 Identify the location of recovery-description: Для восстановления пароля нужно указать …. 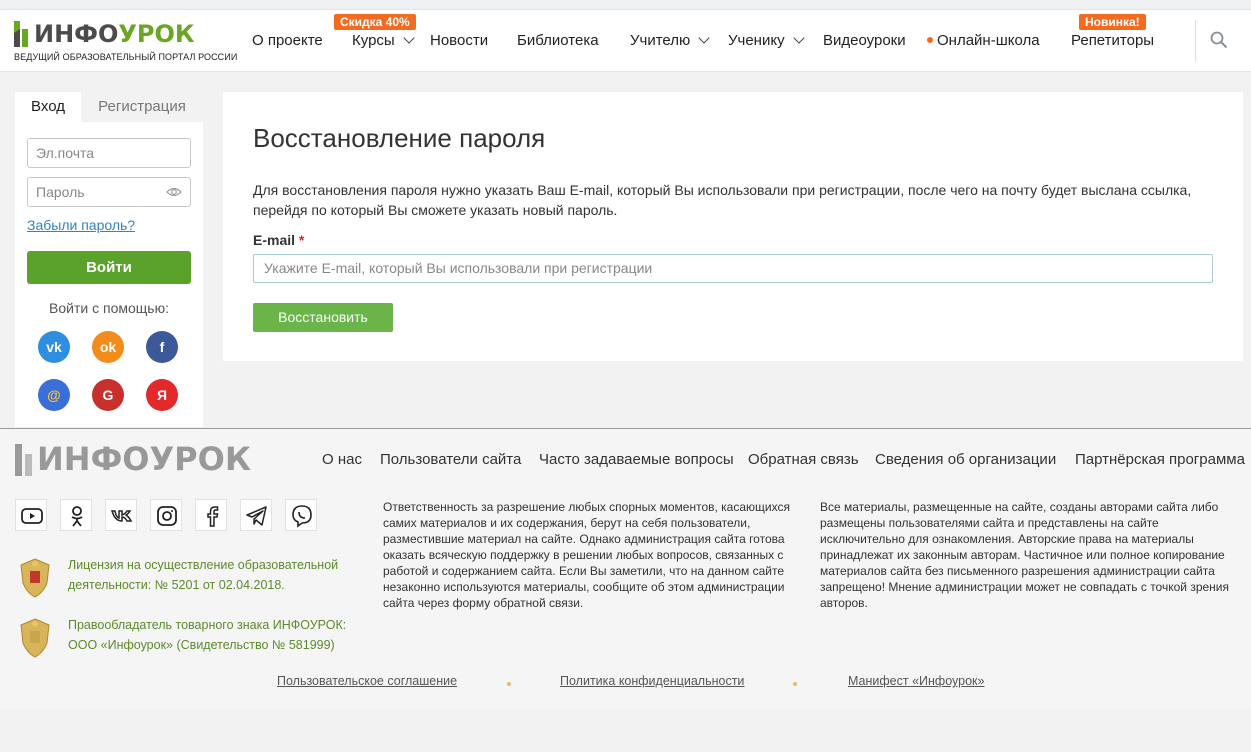
(722, 200).